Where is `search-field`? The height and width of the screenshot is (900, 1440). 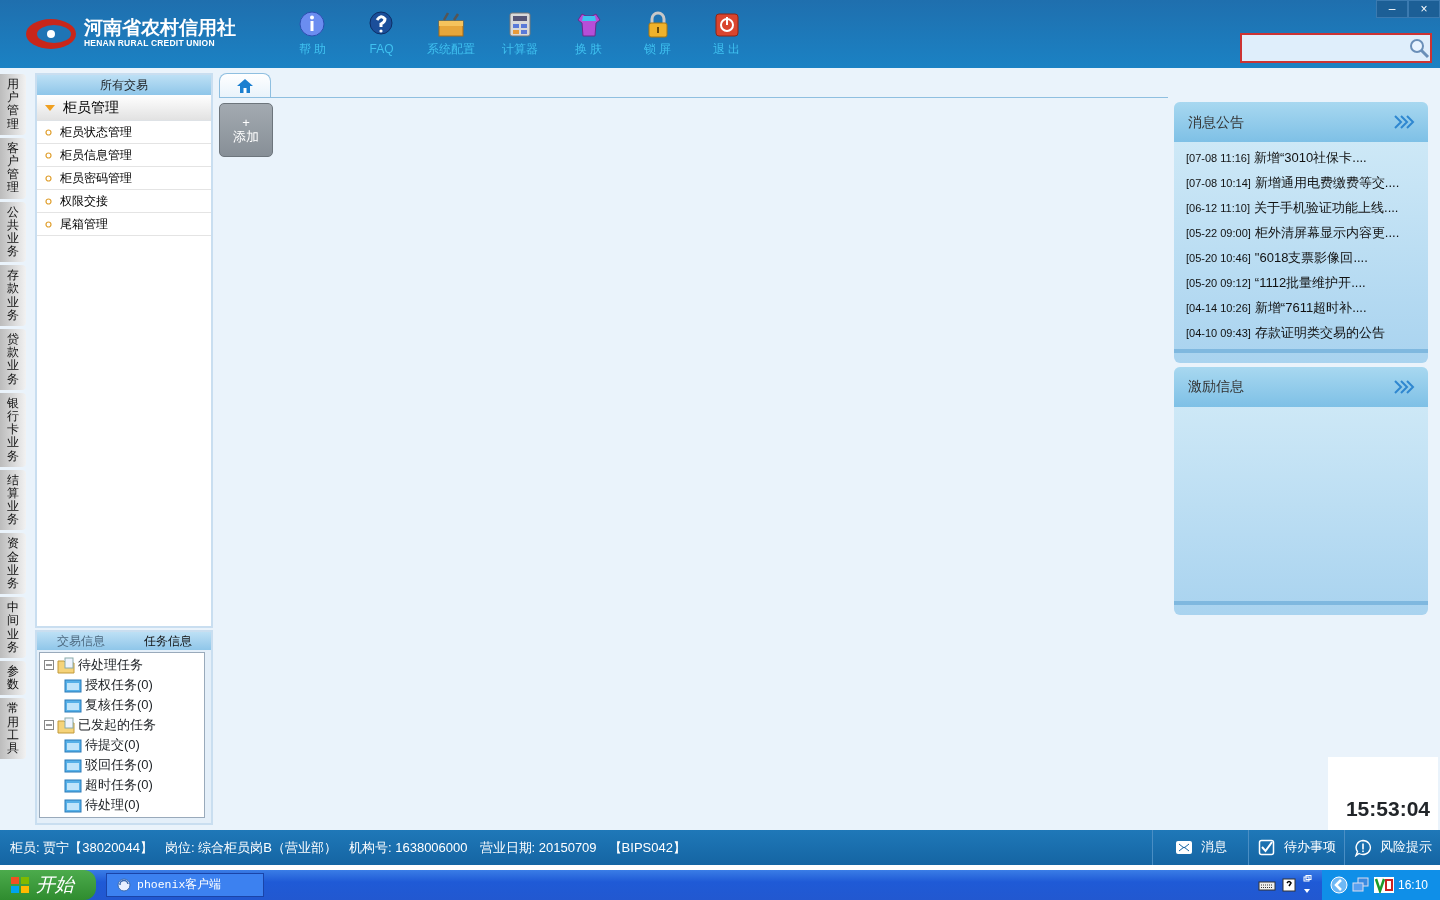
search-field is located at coordinates (1336, 48).